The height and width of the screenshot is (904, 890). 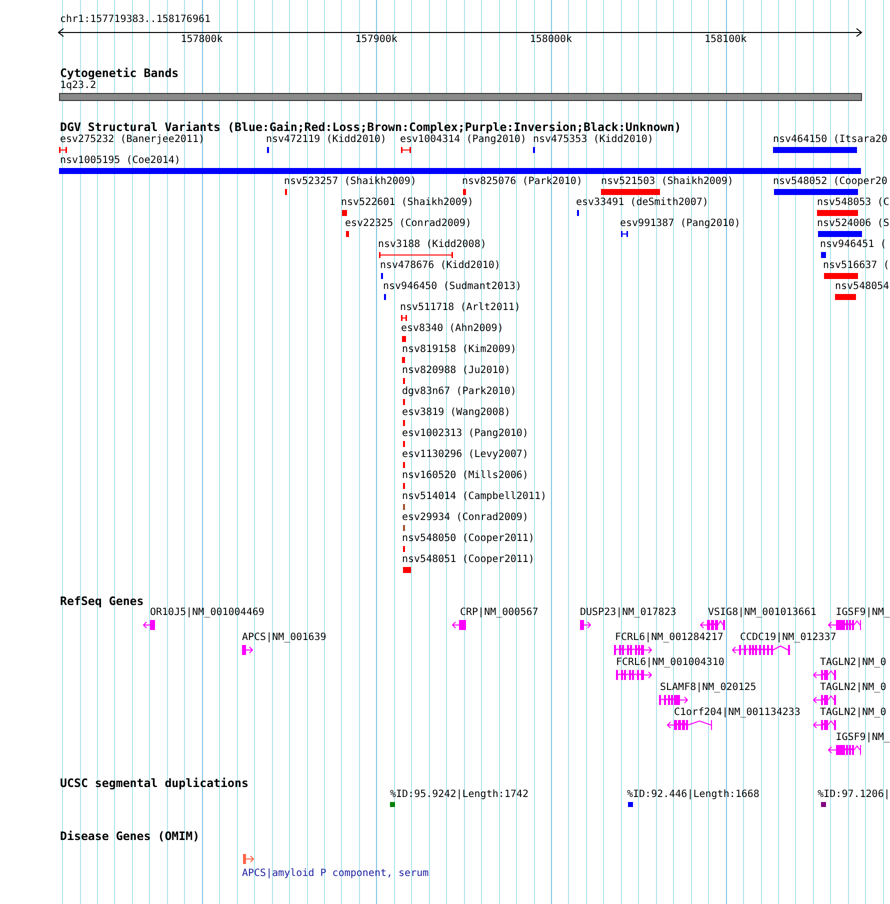 What do you see at coordinates (522, 182) in the screenshot?
I see `variant-label: nsv825076 (Park2010)` at bounding box center [522, 182].